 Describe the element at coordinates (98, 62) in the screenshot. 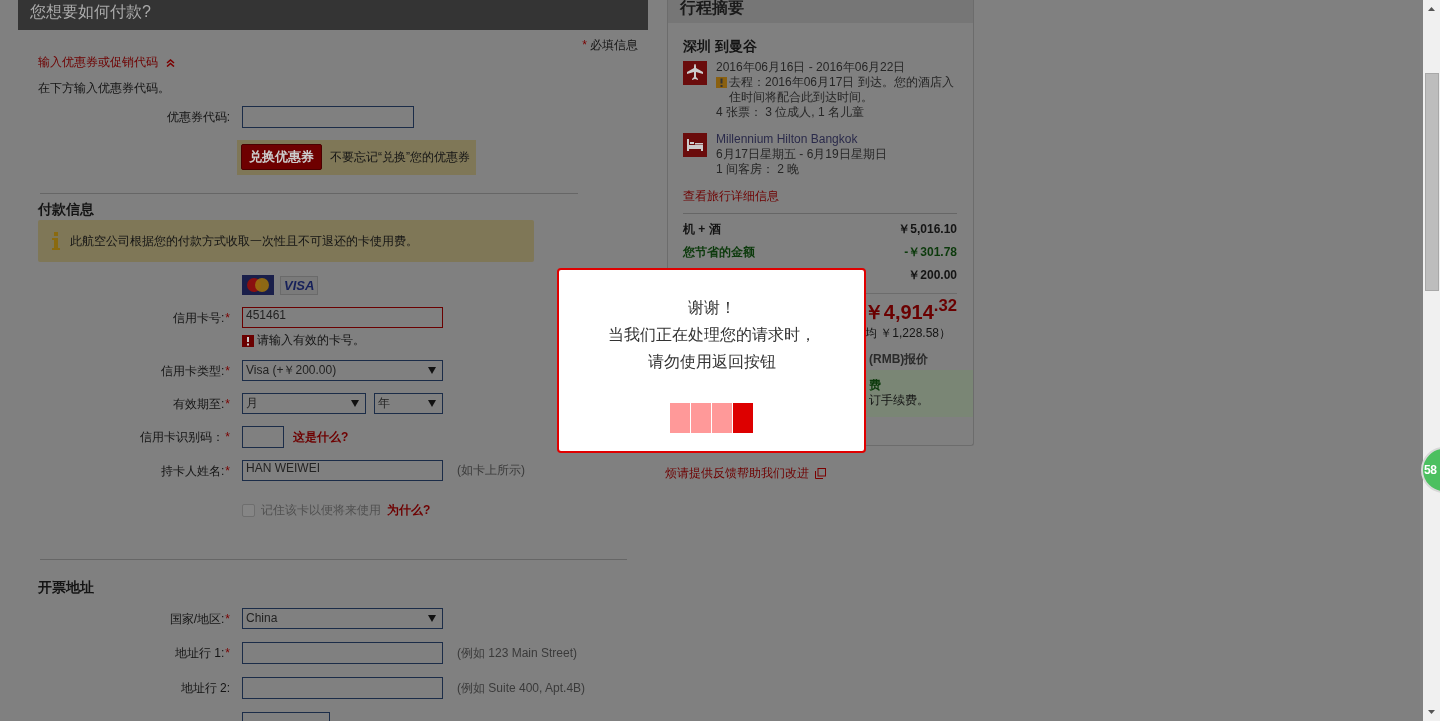

I see `promo-toggle-link: 输入优惠券或促销代码` at that location.